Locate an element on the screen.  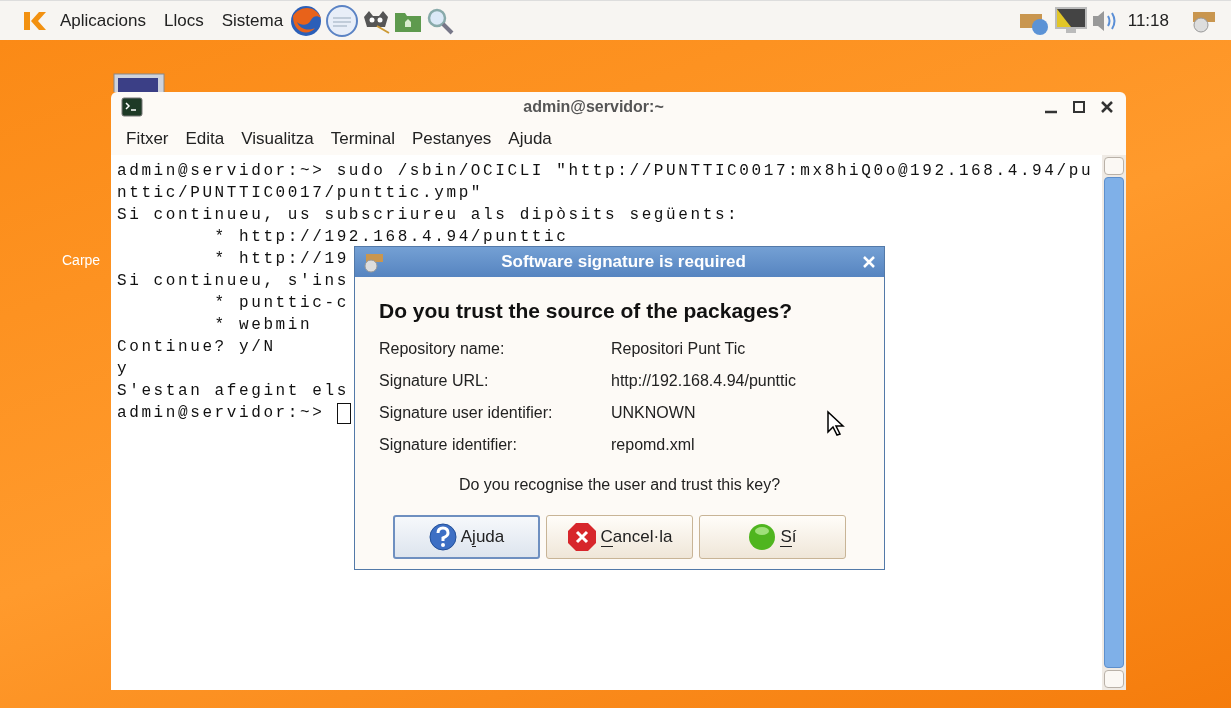
field-value: Repositori Punt Tic is located at coordinates (678, 348).